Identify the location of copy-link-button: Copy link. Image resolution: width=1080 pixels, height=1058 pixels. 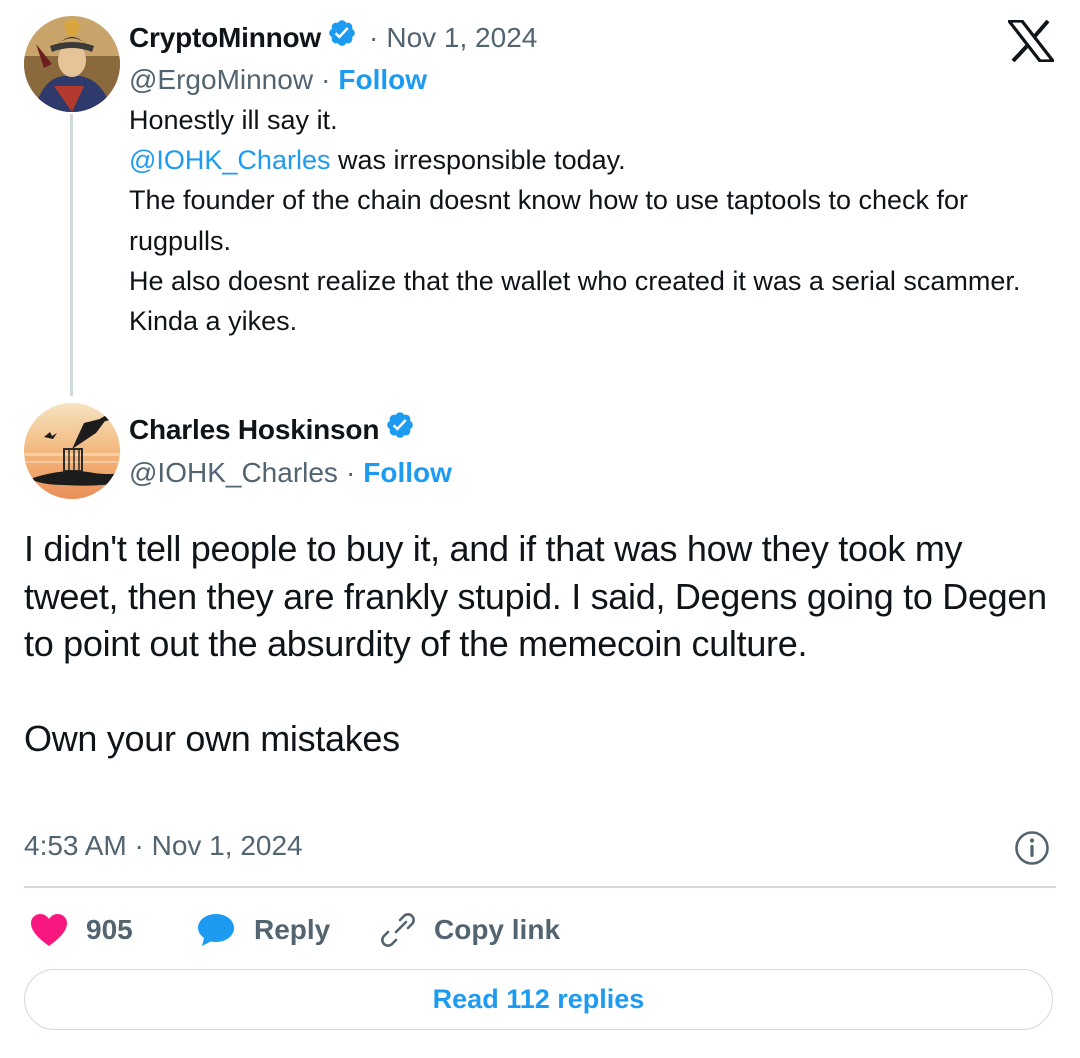
(470, 930).